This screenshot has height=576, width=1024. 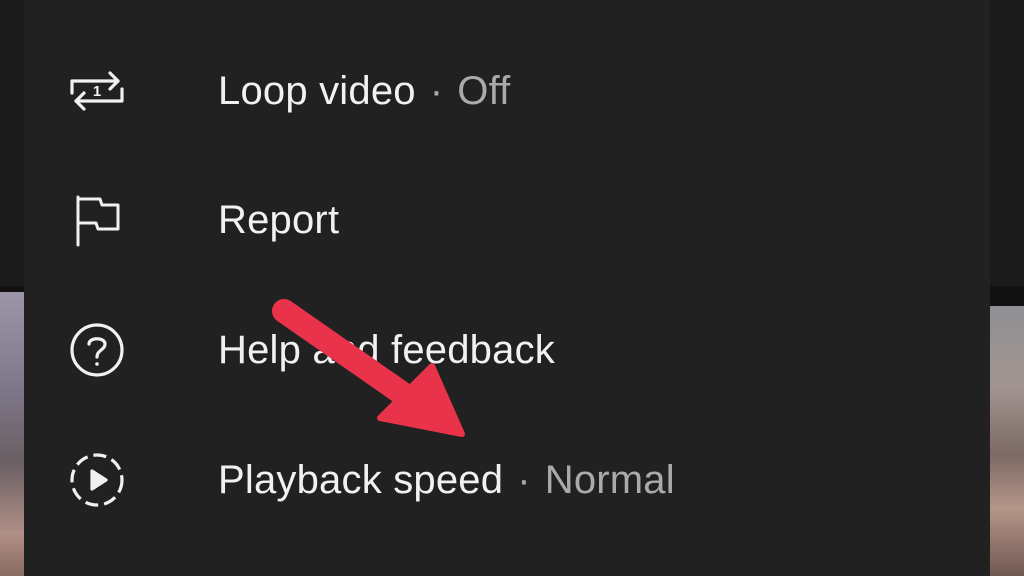 What do you see at coordinates (97, 350) in the screenshot?
I see `help-circle-icon` at bounding box center [97, 350].